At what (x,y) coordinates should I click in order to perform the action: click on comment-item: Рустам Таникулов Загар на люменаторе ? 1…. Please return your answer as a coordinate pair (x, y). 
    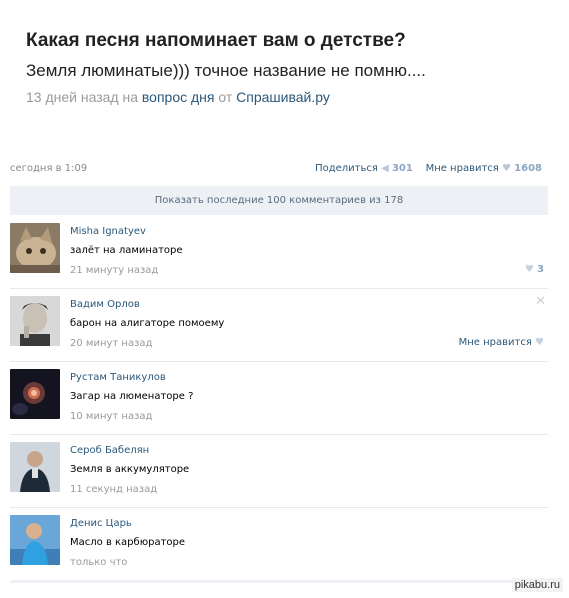
    Looking at the image, I should click on (279, 398).